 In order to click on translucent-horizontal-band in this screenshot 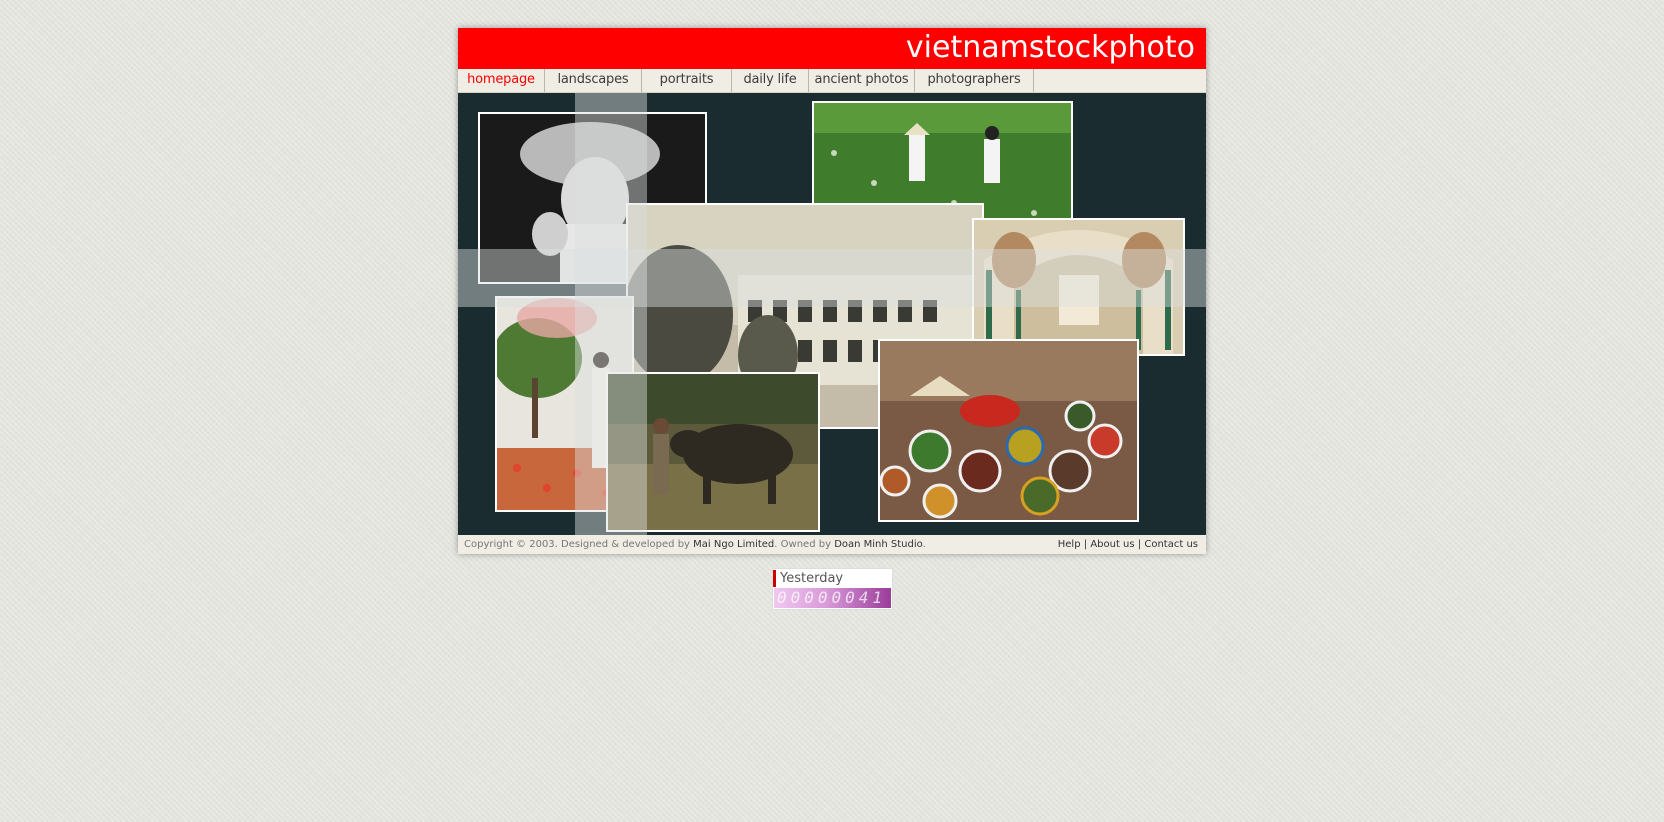, I will do `click(832, 278)`.